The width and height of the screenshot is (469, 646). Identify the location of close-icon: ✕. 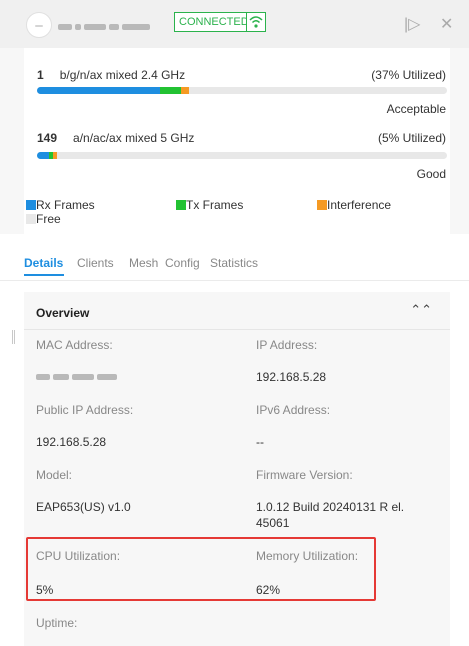
(446, 24).